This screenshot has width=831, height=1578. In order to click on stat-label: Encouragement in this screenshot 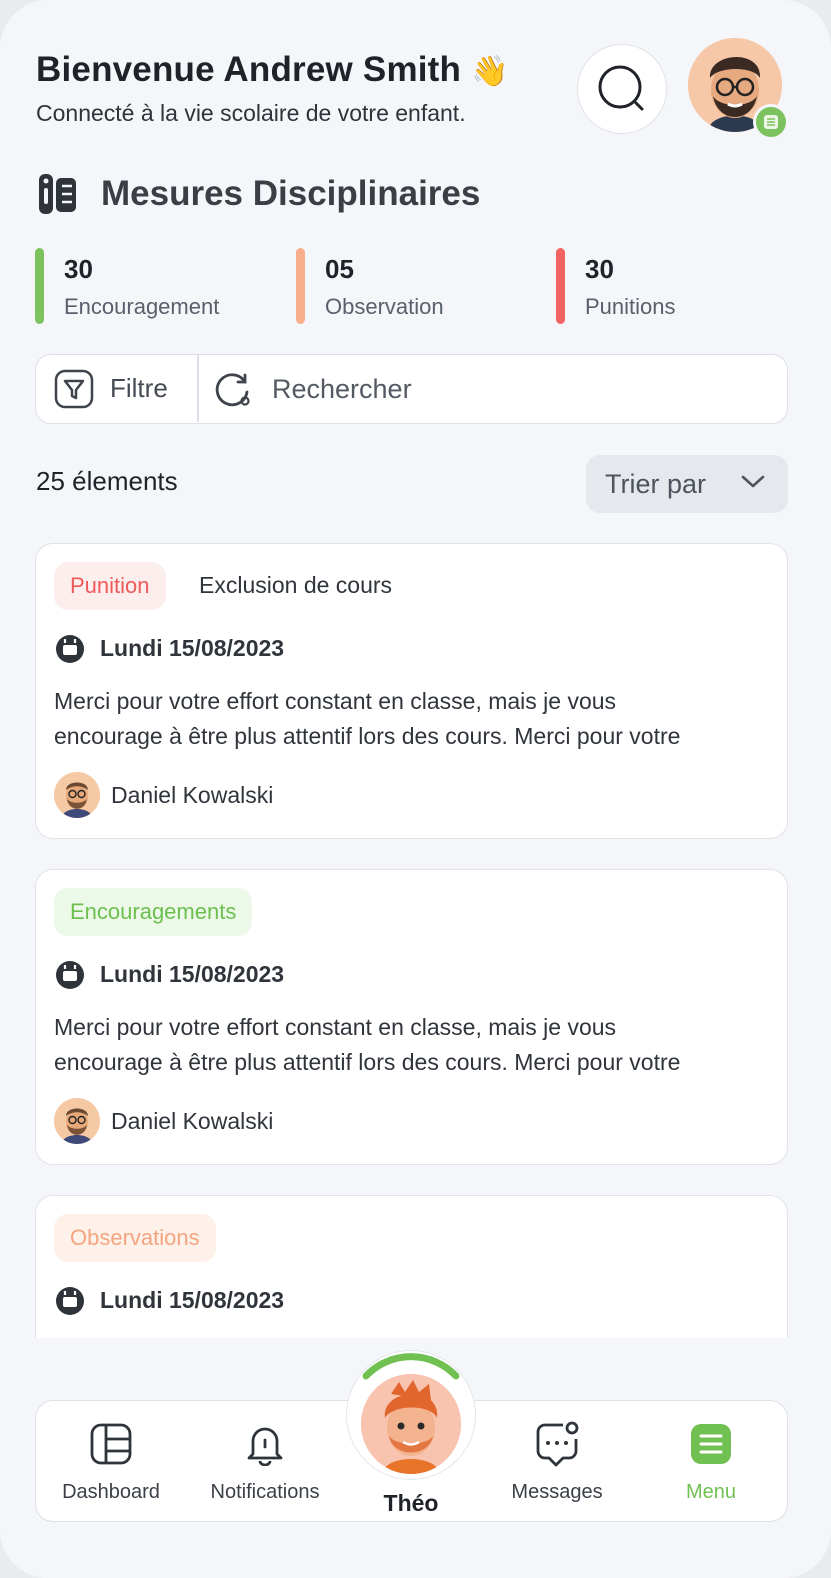, I will do `click(142, 306)`.